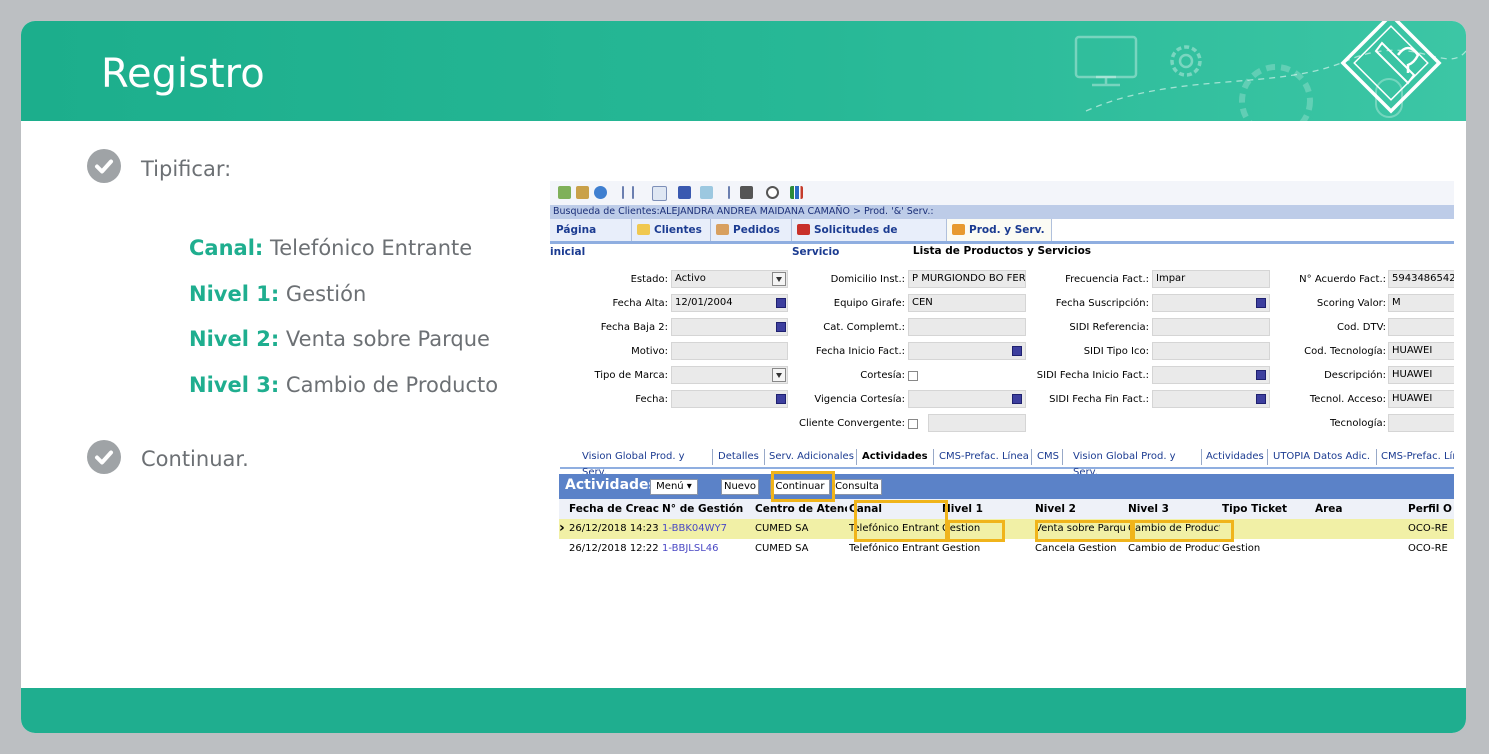 The width and height of the screenshot is (1489, 754). I want to click on cell-n-gestion-link: 1-BBK04WY7, so click(707, 528).